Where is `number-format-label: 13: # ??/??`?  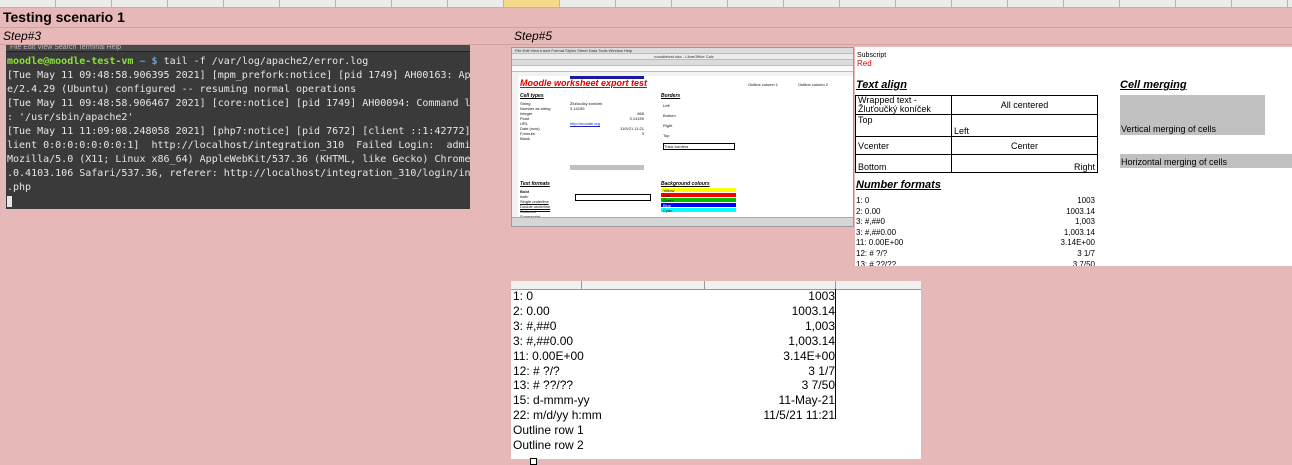 number-format-label: 13: # ??/?? is located at coordinates (876, 262).